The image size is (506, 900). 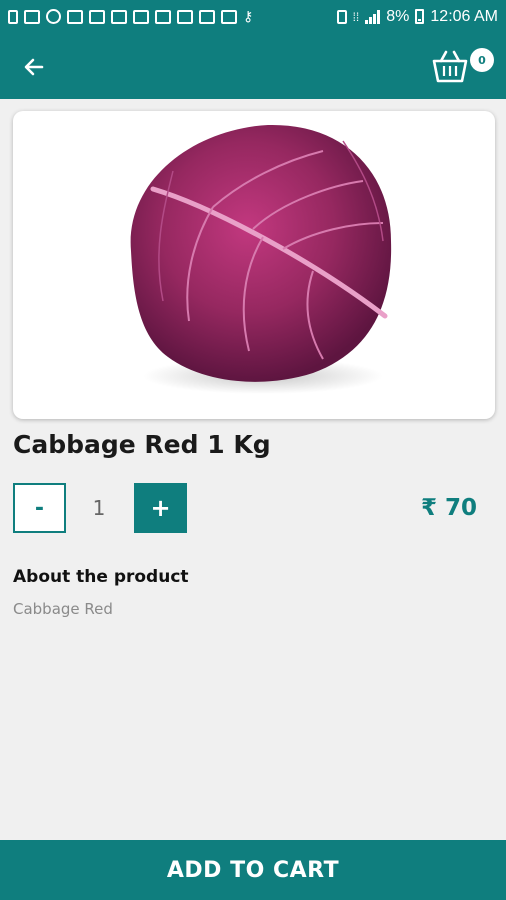 I want to click on rupee-icon: ₹, so click(x=428, y=508).